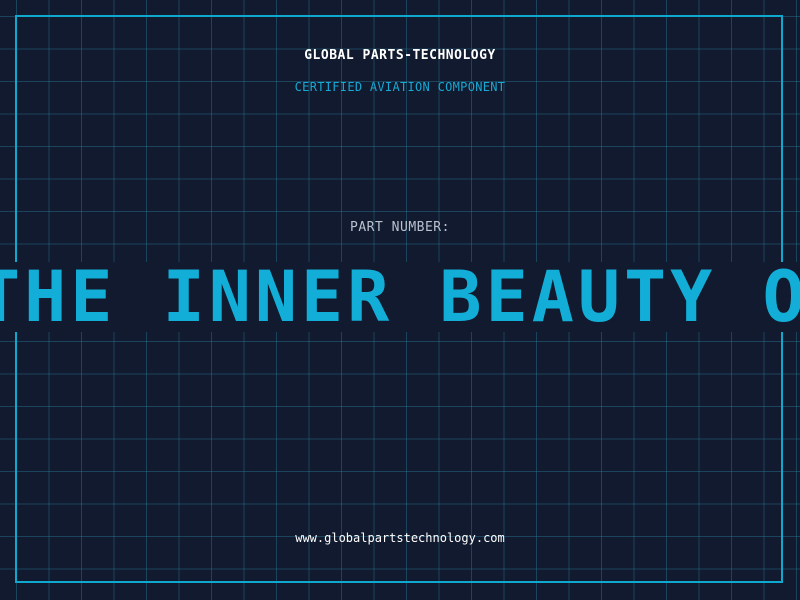 Image resolution: width=800 pixels, height=600 pixels. What do you see at coordinates (400, 87) in the screenshot?
I see `certification-tagline: CERTIFIED AVIATION COMPONENT` at bounding box center [400, 87].